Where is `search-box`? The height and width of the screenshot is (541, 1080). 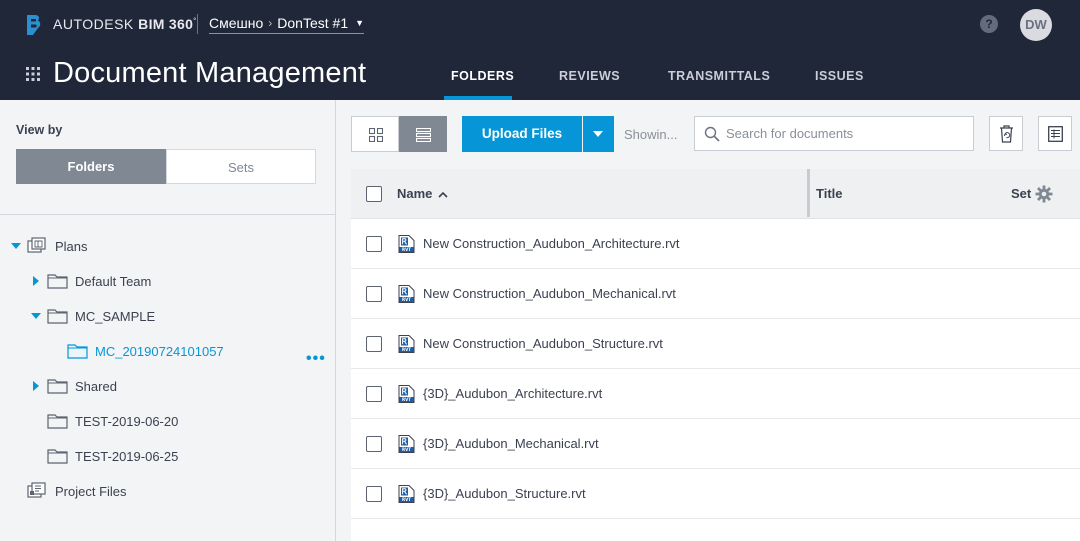 search-box is located at coordinates (834, 133).